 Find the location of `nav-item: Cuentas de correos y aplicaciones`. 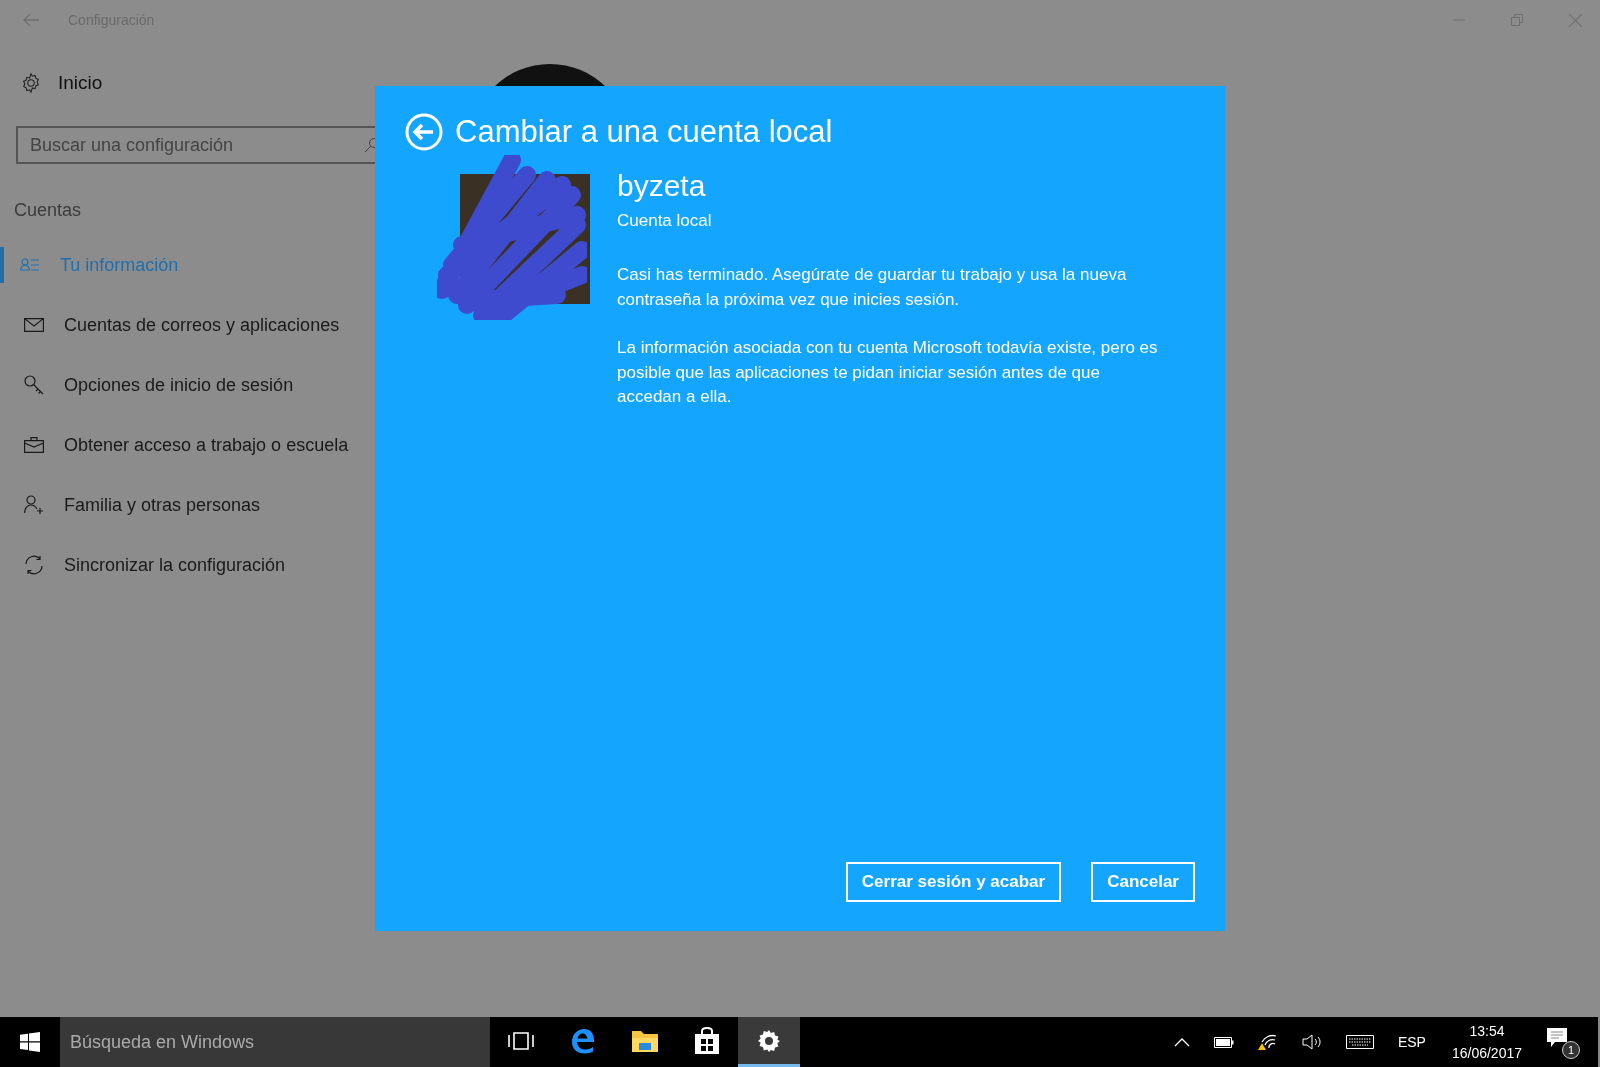

nav-item: Cuentas de correos y aplicaciones is located at coordinates (174, 325).